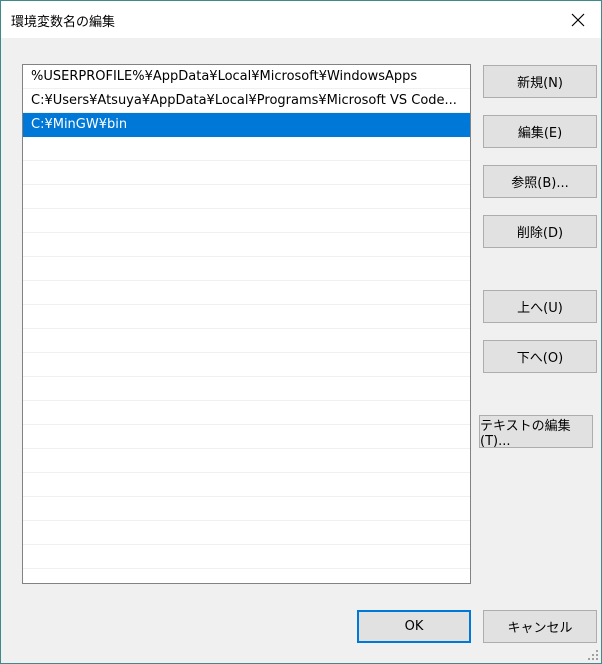  What do you see at coordinates (593, 655) in the screenshot?
I see `resize-grip-icon` at bounding box center [593, 655].